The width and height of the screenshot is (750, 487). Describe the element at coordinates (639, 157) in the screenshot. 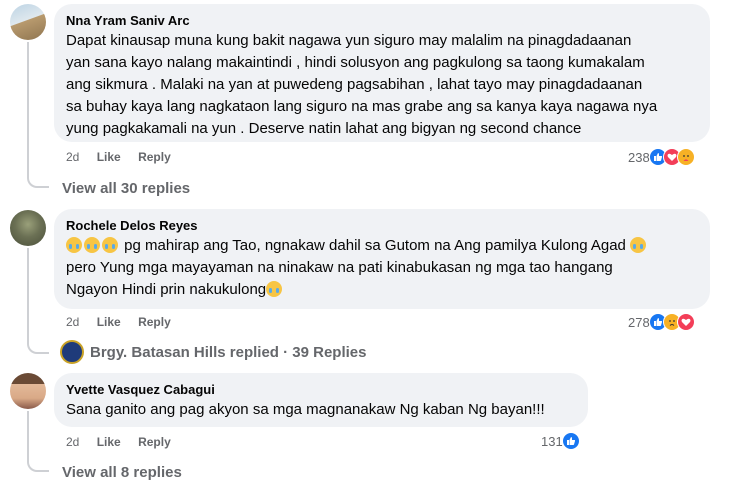

I see `reaction-count: 238` at that location.